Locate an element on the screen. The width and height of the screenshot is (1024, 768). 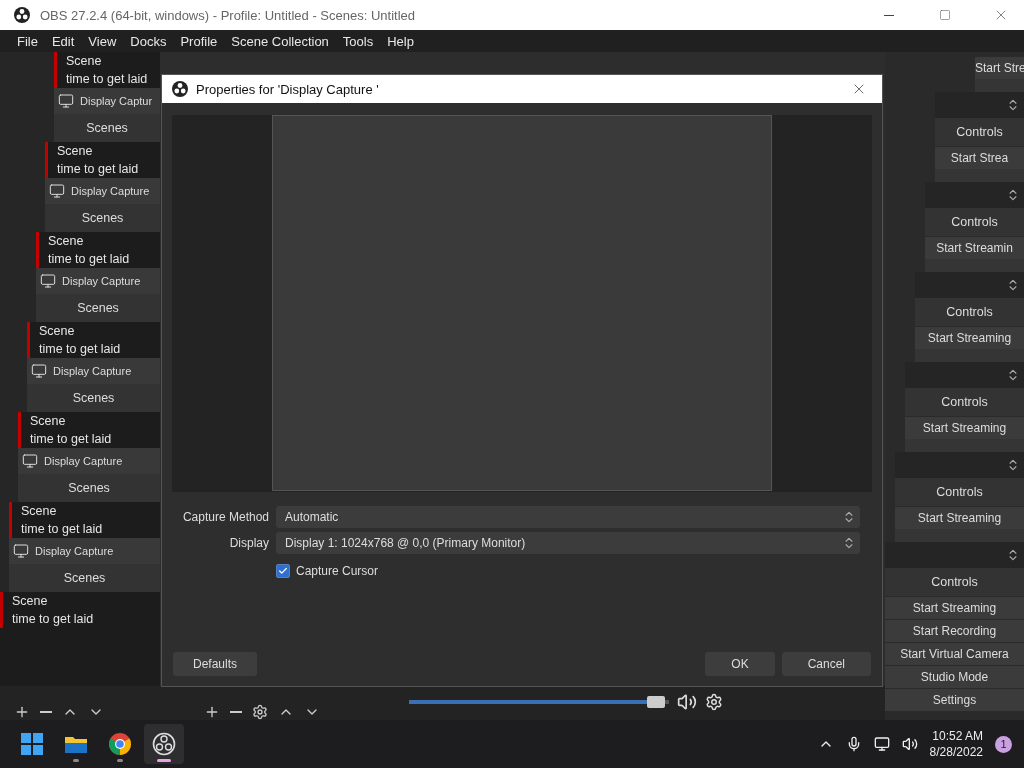
clock-date: 8/28/2022 is located at coordinates (956, 752).